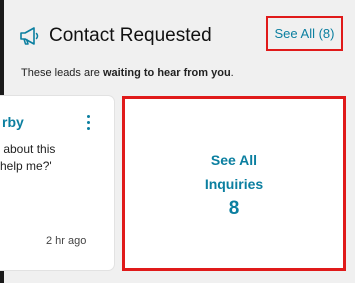 The width and height of the screenshot is (355, 283). What do you see at coordinates (62, 73) in the screenshot?
I see `subtitle-prefix: These leads are` at bounding box center [62, 73].